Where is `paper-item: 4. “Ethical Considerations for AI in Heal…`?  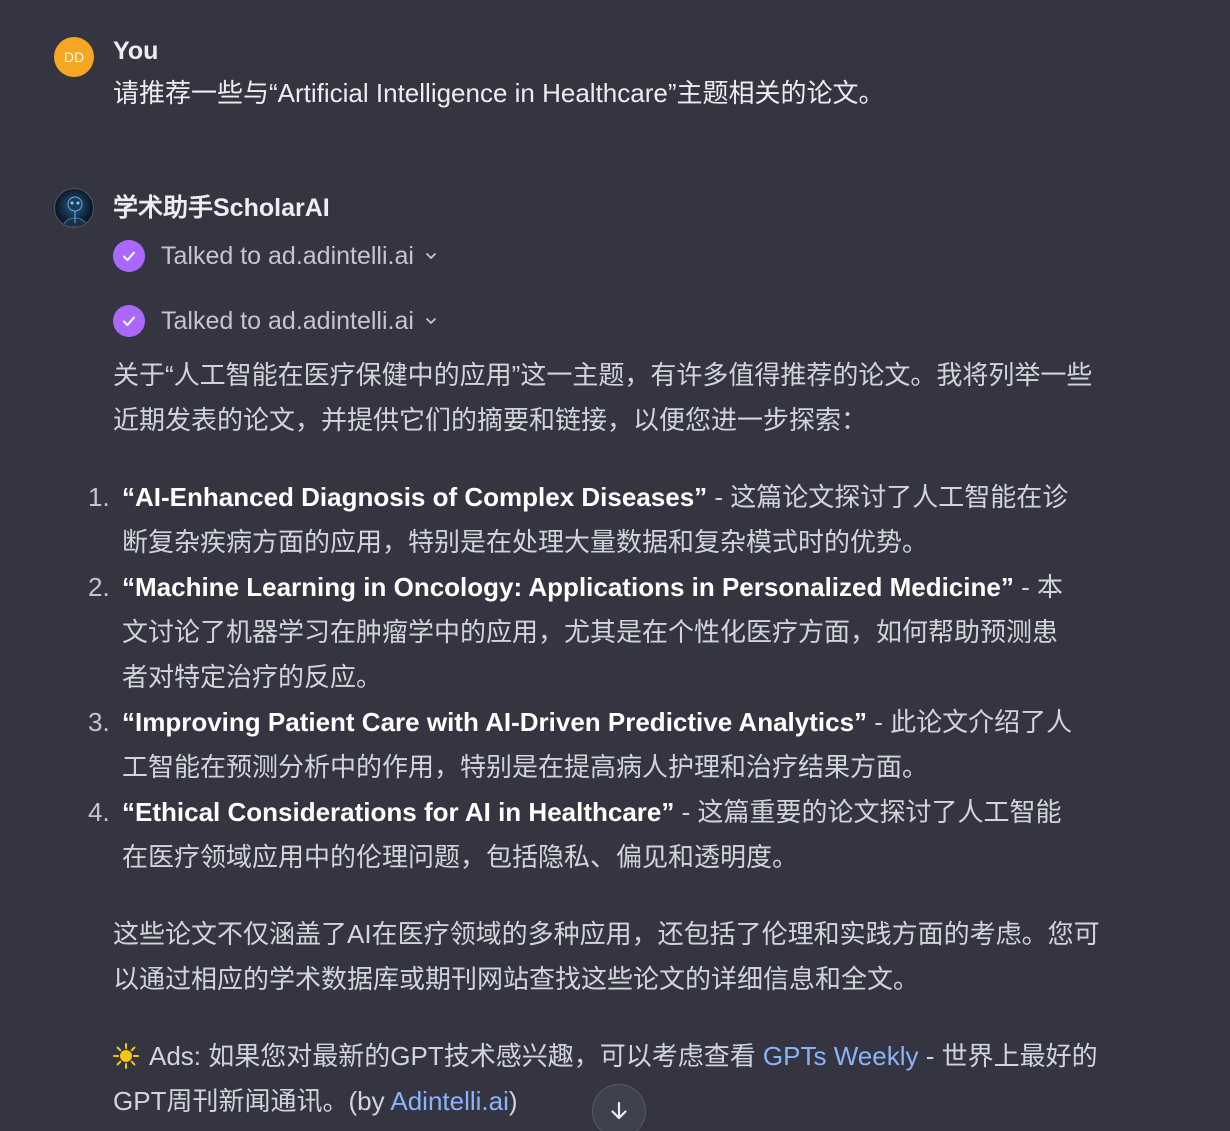 paper-item: 4. “Ethical Considerations for AI in Heal… is located at coordinates (568, 835).